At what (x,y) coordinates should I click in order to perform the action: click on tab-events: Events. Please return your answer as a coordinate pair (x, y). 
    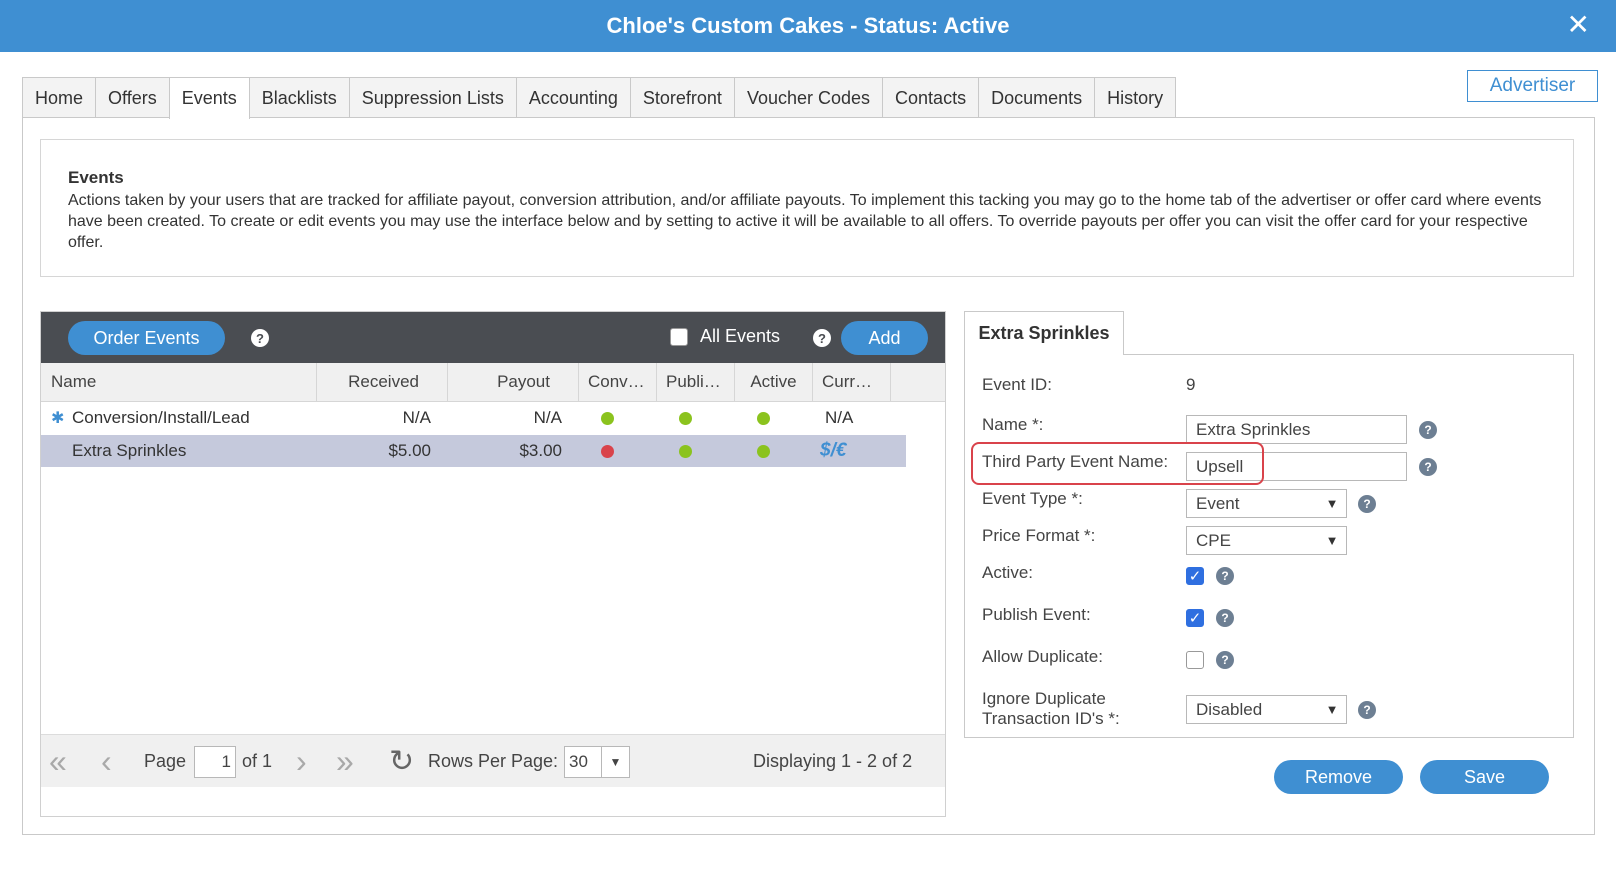
    Looking at the image, I should click on (209, 98).